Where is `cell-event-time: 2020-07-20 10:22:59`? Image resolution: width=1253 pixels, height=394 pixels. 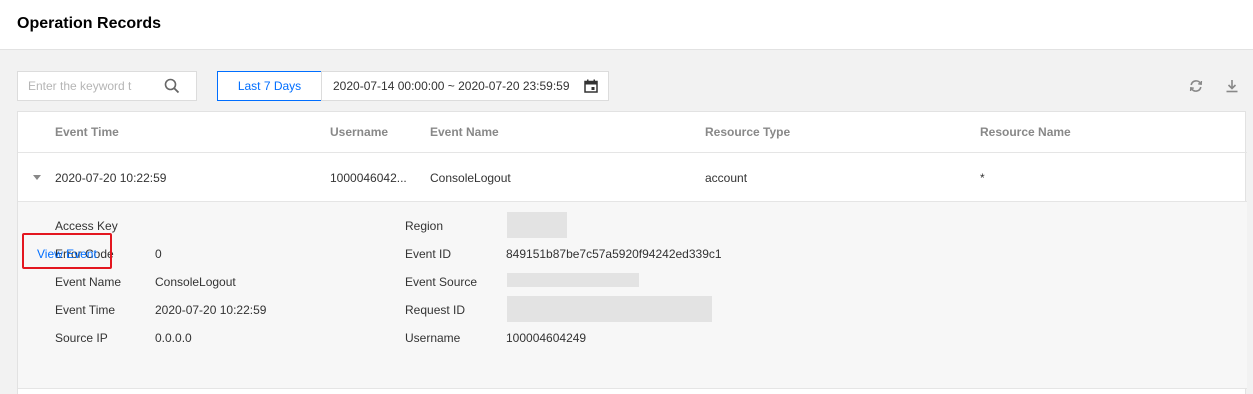 cell-event-time: 2020-07-20 10:22:59 is located at coordinates (111, 178).